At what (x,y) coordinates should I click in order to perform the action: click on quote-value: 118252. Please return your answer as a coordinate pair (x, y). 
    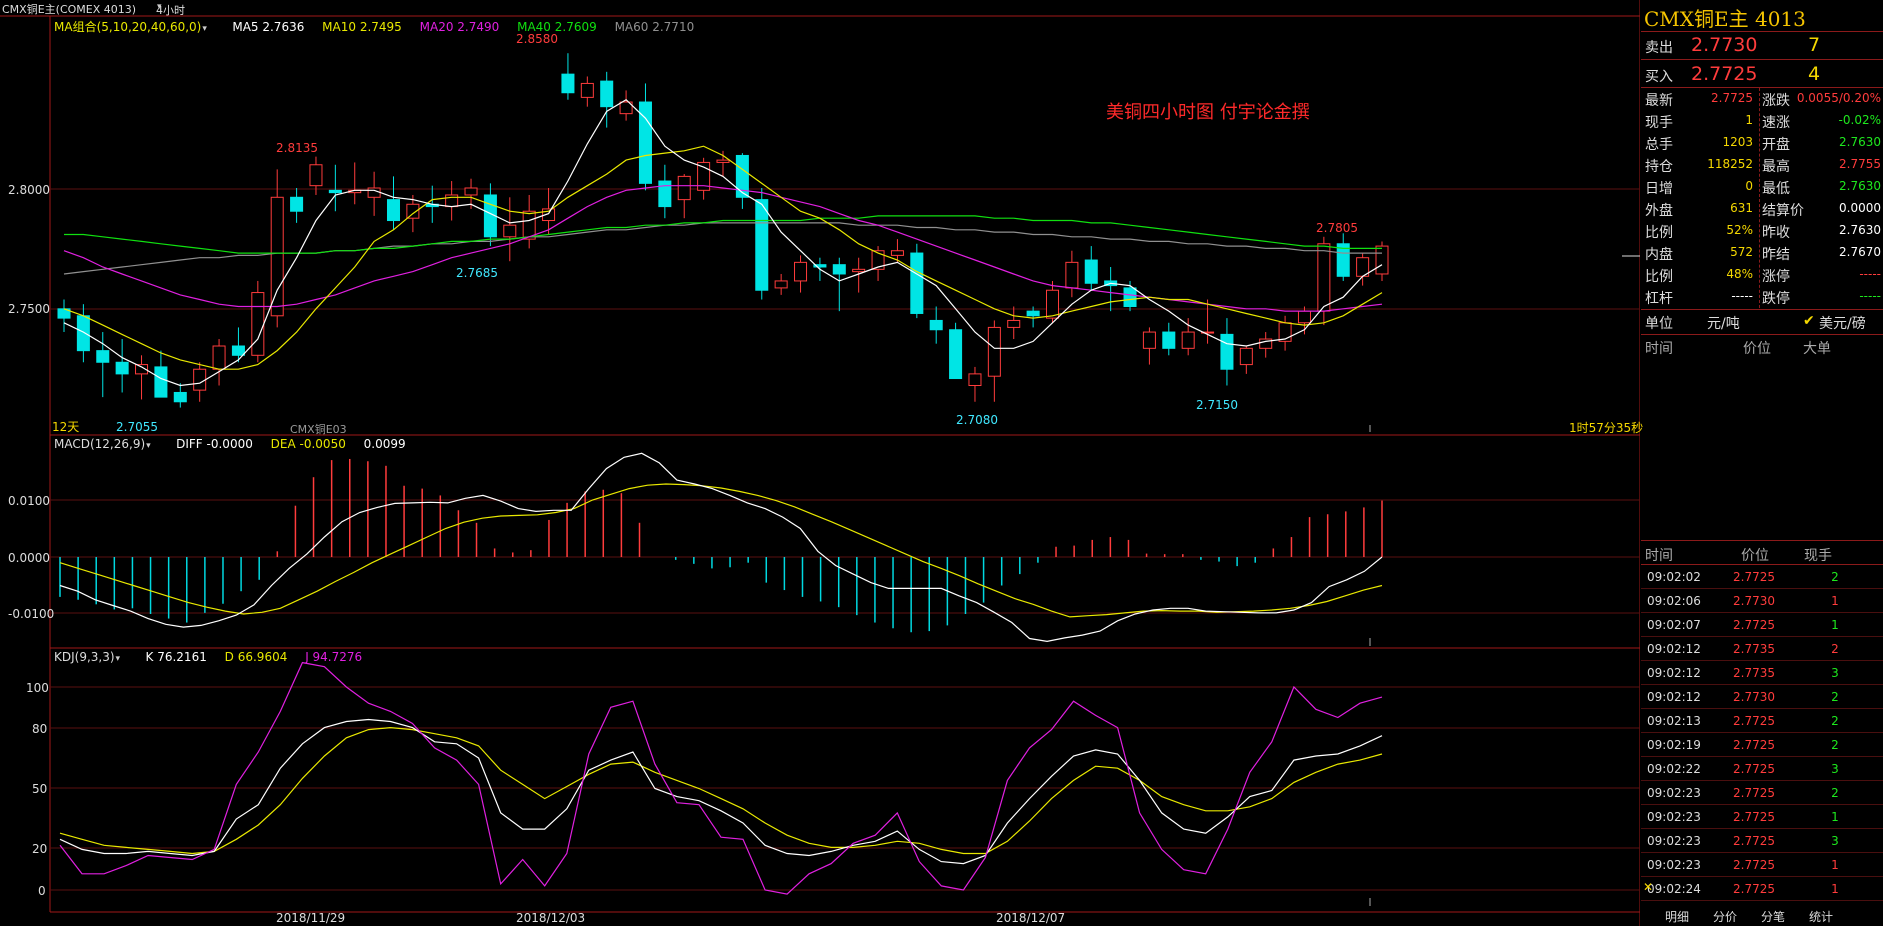
    Looking at the image, I should click on (1730, 164).